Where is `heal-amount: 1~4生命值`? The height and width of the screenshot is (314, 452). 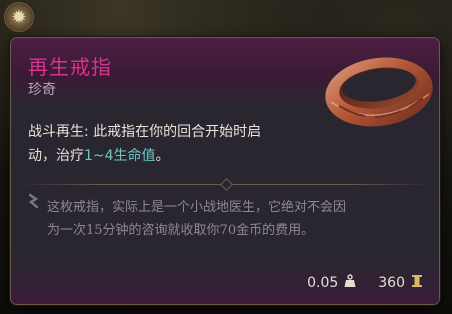
heal-amount: 1~4生命值 is located at coordinates (120, 156).